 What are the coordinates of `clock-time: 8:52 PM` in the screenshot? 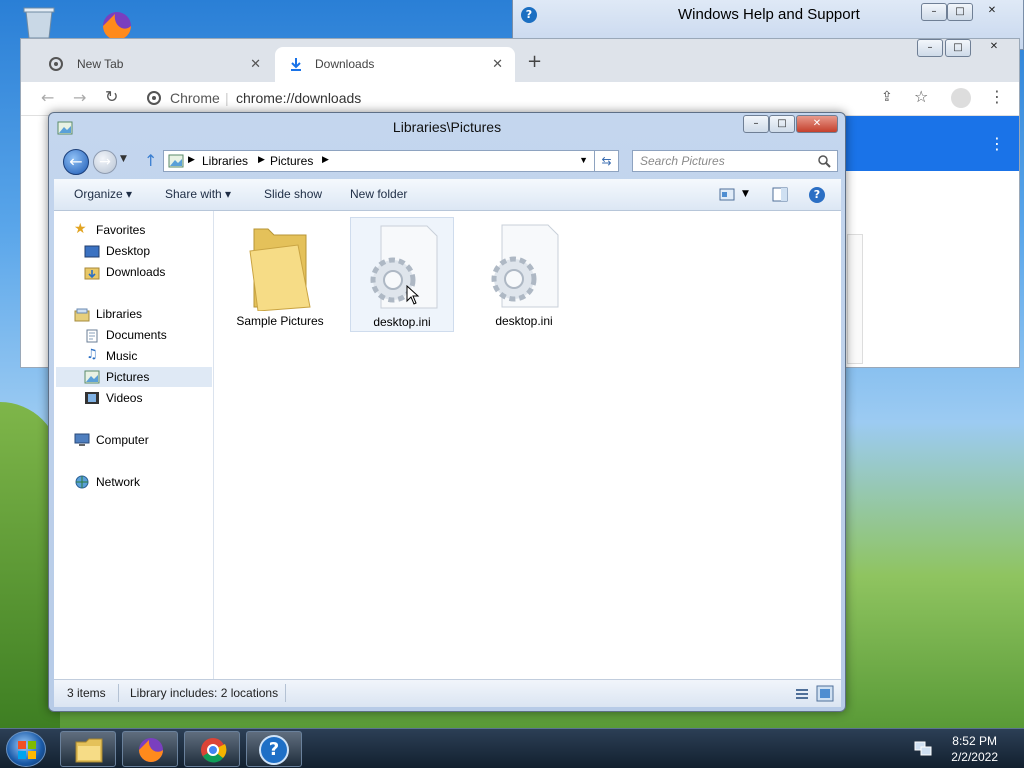 It's located at (974, 741).